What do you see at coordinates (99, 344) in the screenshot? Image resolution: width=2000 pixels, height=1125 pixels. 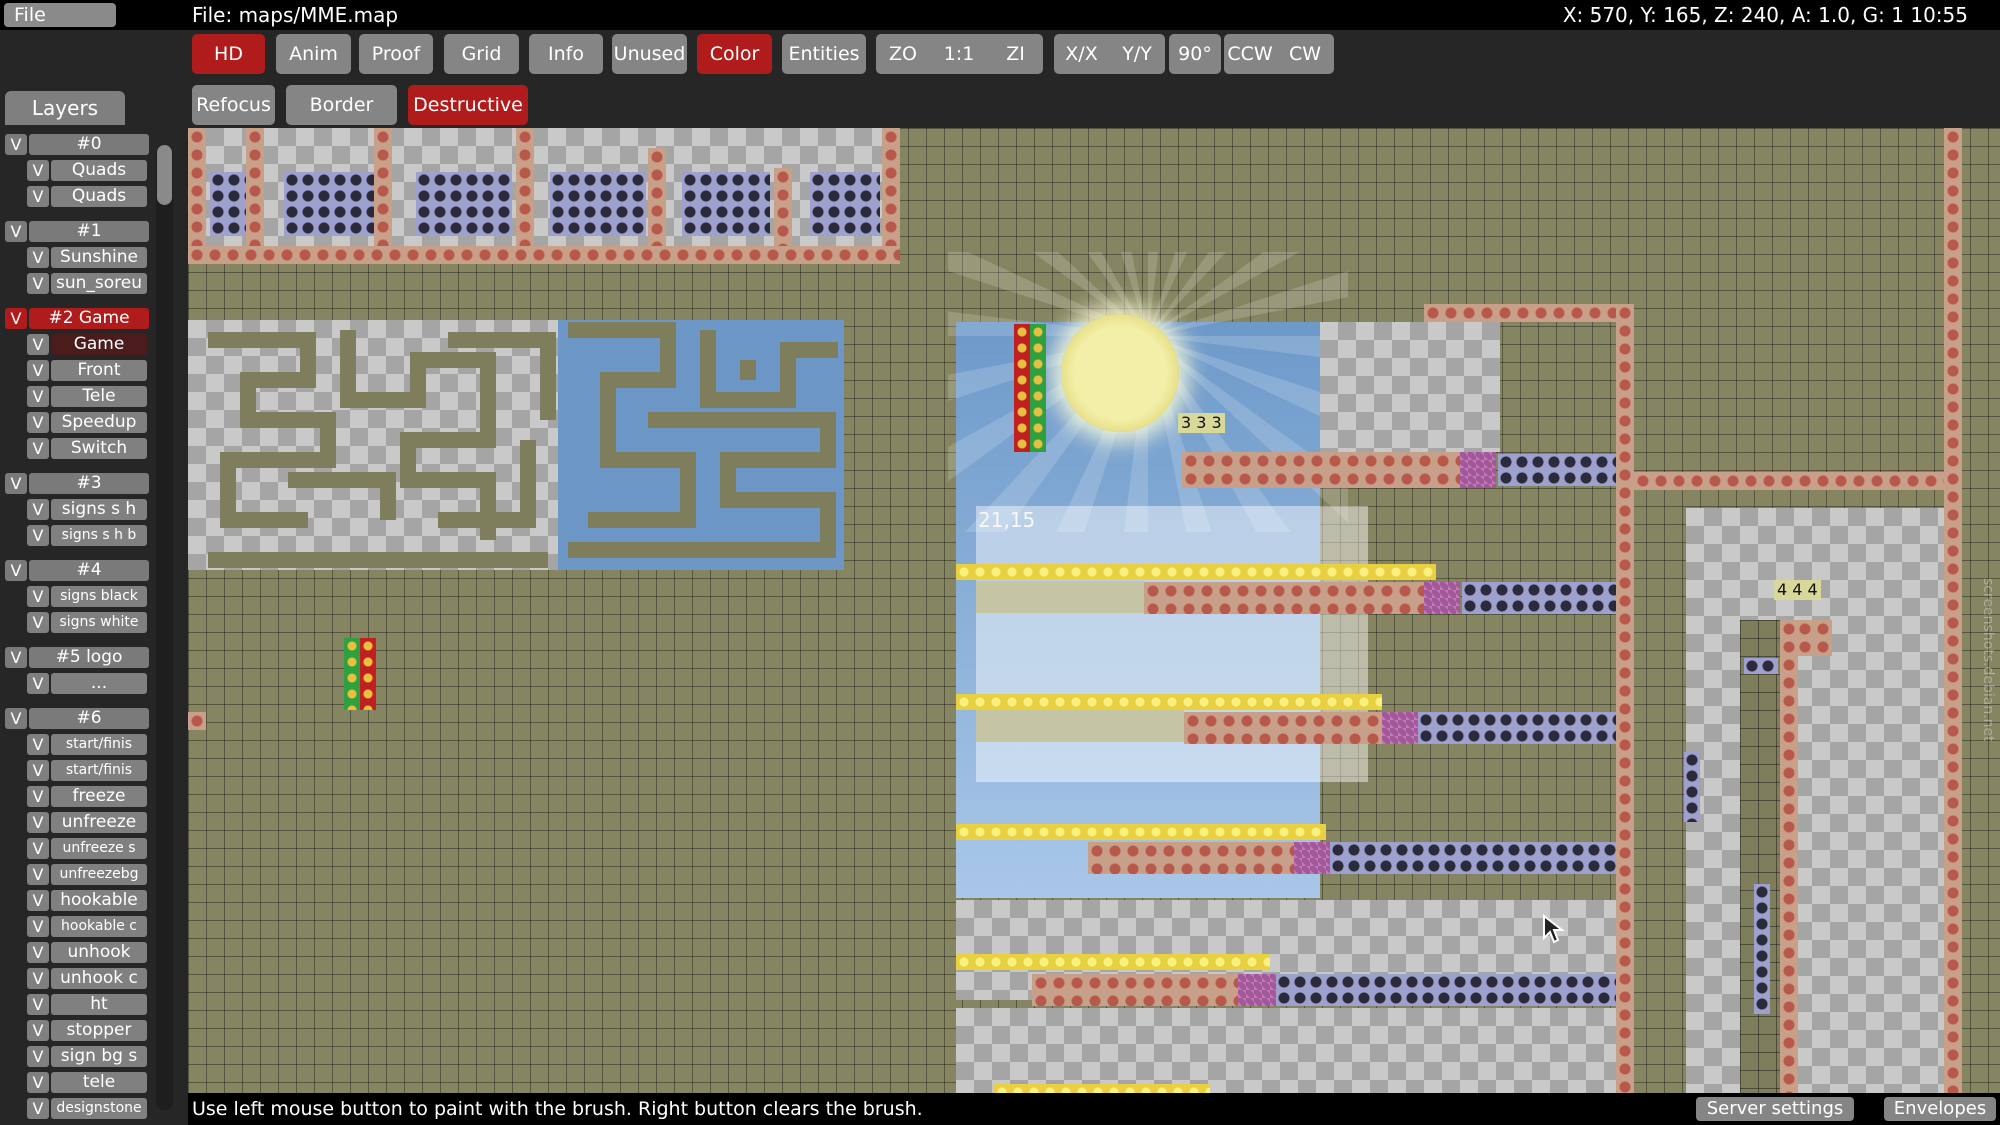 I see `layer-name: Game` at bounding box center [99, 344].